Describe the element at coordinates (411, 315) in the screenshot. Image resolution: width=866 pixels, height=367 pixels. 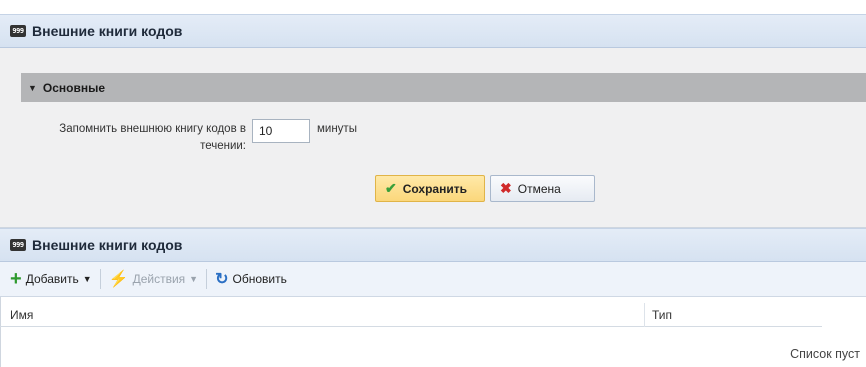
I see `grid-header: Имя Тип` at that location.